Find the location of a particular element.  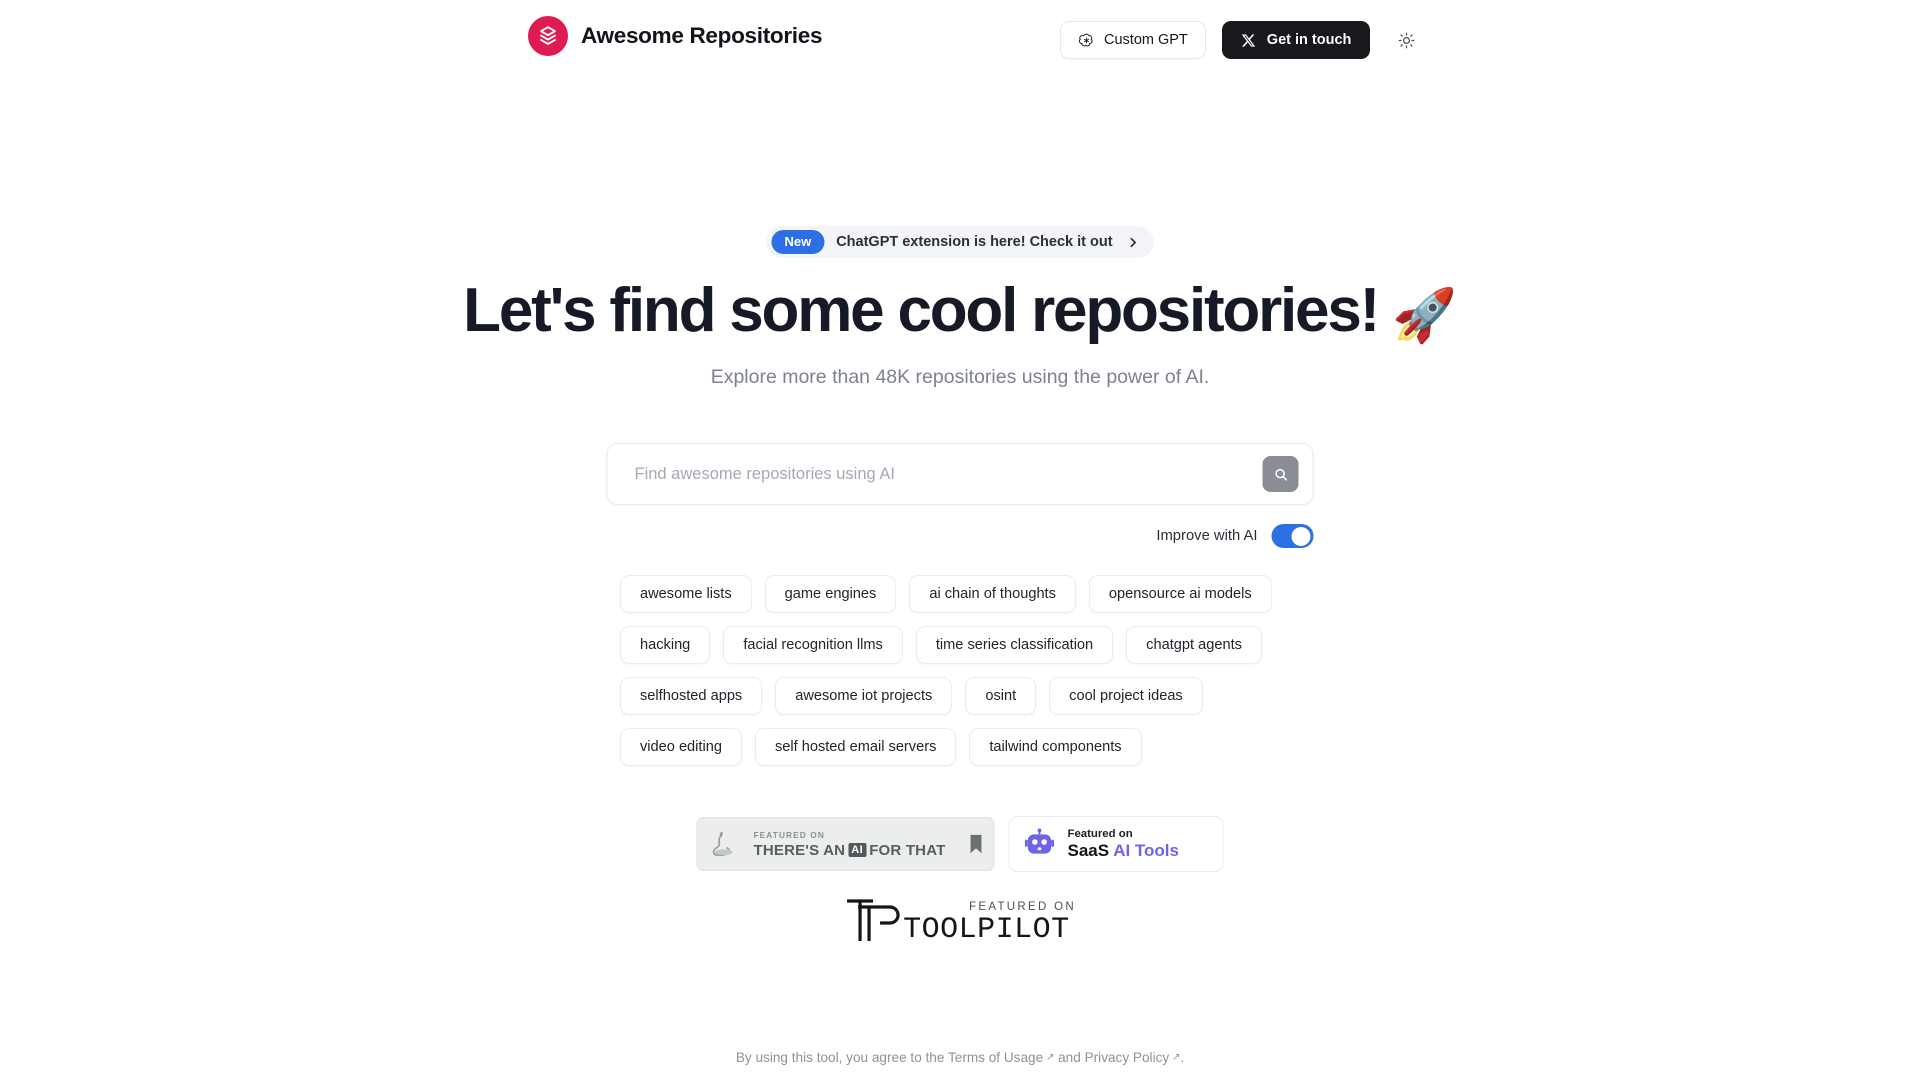

saas-title-bold: SaaS is located at coordinates (1088, 850).